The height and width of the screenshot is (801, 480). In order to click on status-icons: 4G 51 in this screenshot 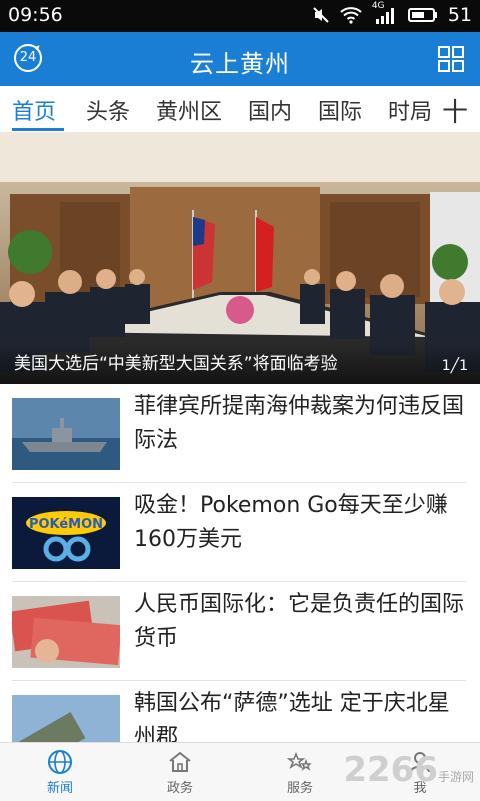, I will do `click(392, 13)`.